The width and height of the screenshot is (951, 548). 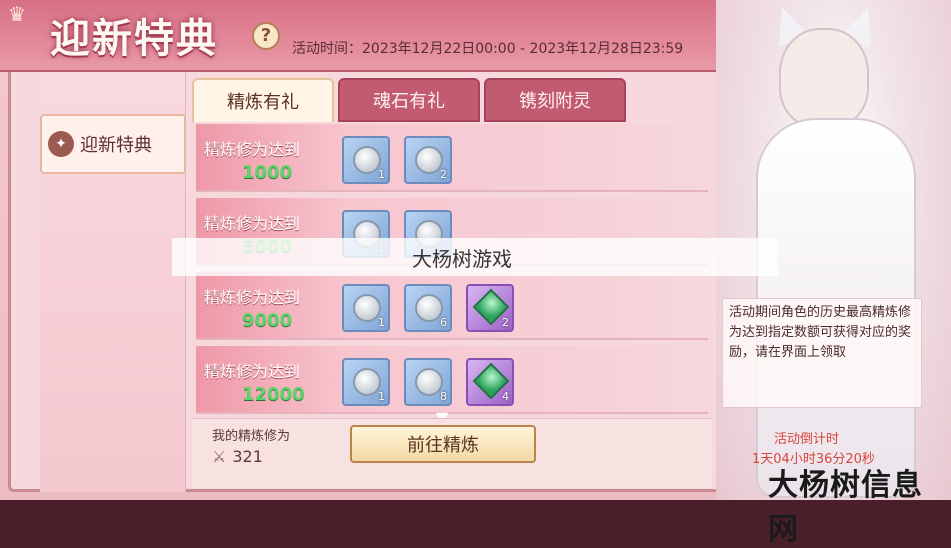 What do you see at coordinates (237, 456) in the screenshot?
I see `my-refine-value: ⚔ 321` at bounding box center [237, 456].